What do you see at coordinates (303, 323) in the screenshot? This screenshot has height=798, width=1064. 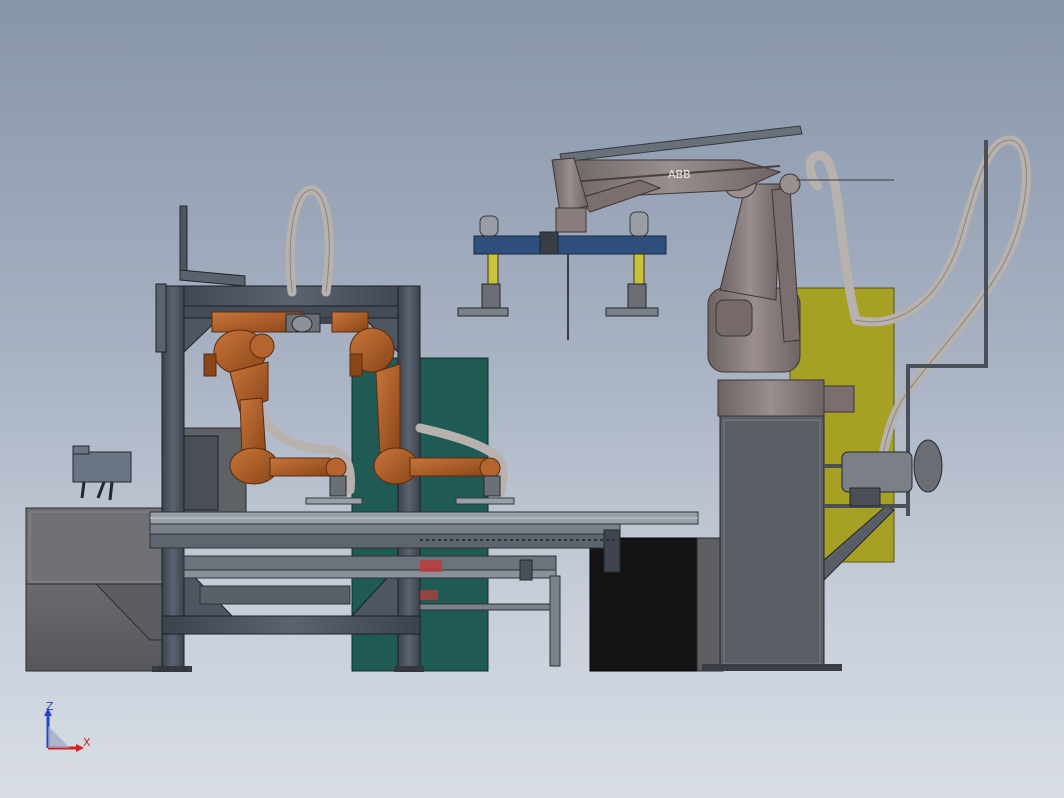 I see `gantry-motor` at bounding box center [303, 323].